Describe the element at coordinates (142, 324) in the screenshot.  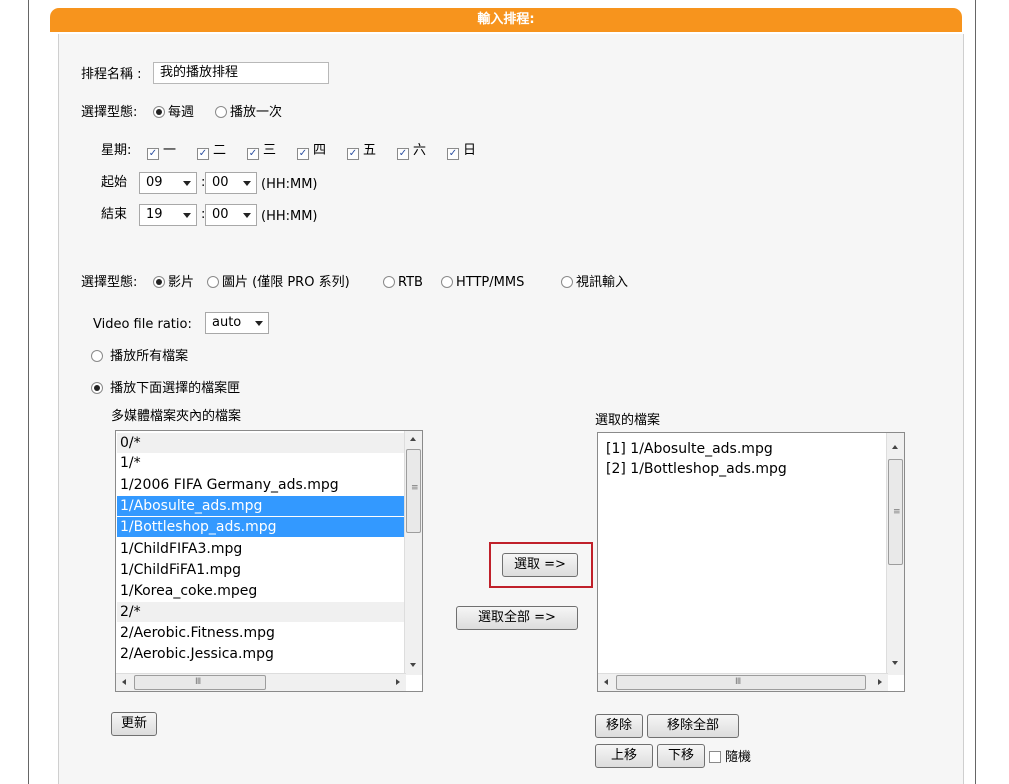
I see `video-ratio-label: Video file ratio:` at that location.